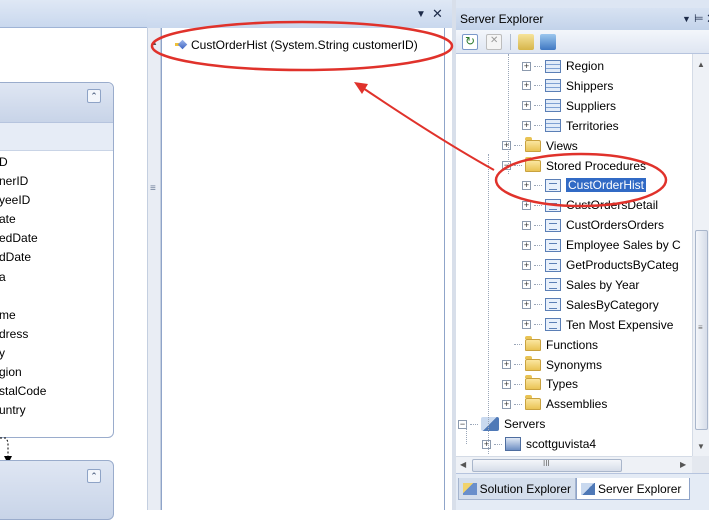 Image resolution: width=709 pixels, height=520 pixels. I want to click on tree-node-assemblies: + Assemblies, so click(554, 404).